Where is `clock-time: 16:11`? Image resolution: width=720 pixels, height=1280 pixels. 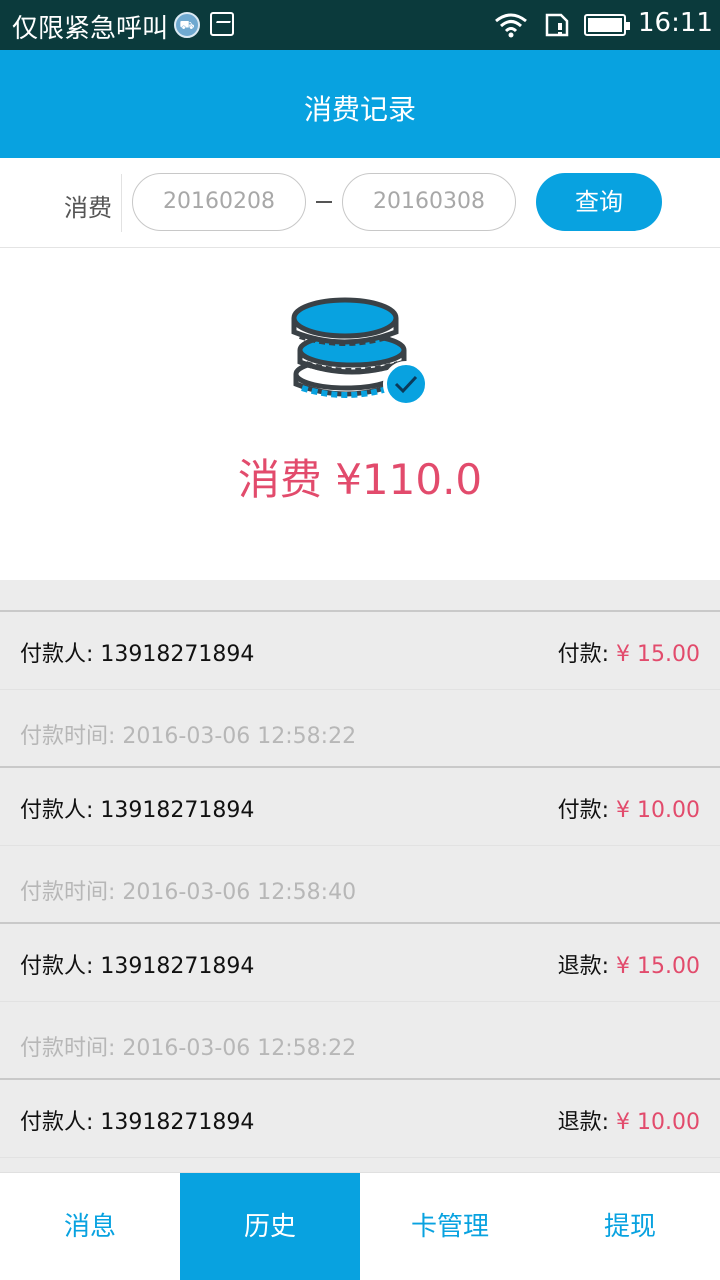 clock-time: 16:11 is located at coordinates (675, 23).